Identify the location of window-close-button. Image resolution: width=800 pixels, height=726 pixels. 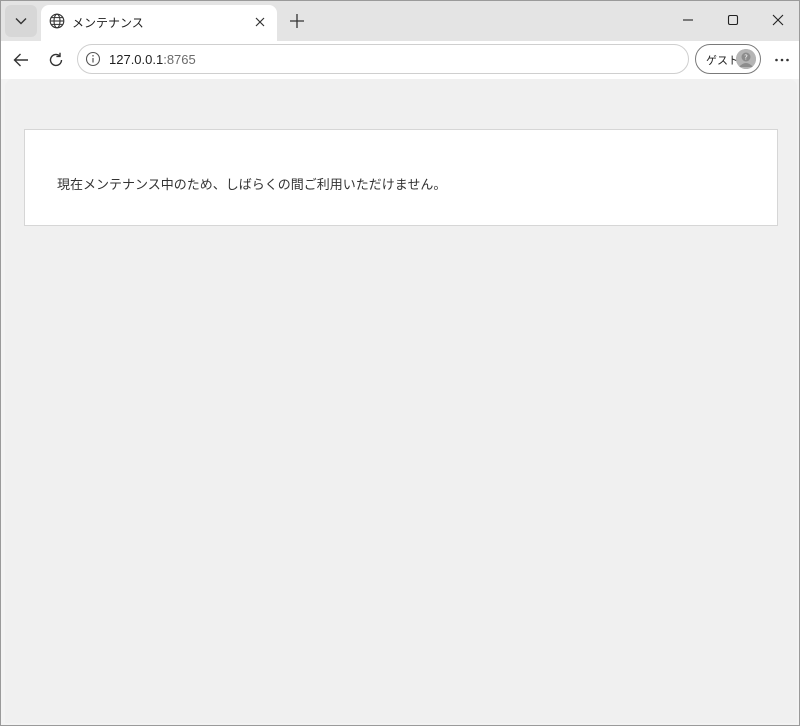
(777, 20).